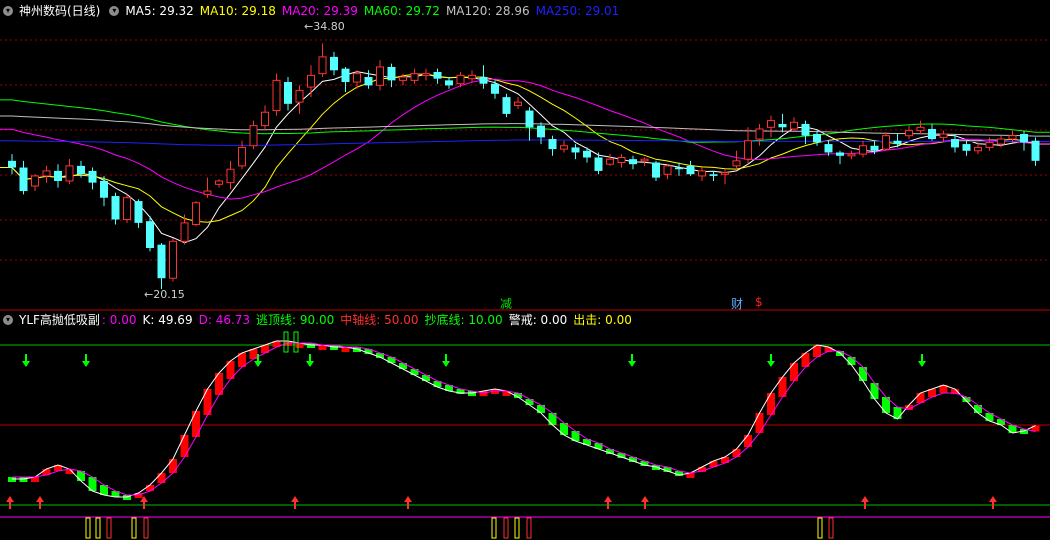  Describe the element at coordinates (379, 320) in the screenshot. I see `middle-line-value: 中轴线: 50.00` at that location.